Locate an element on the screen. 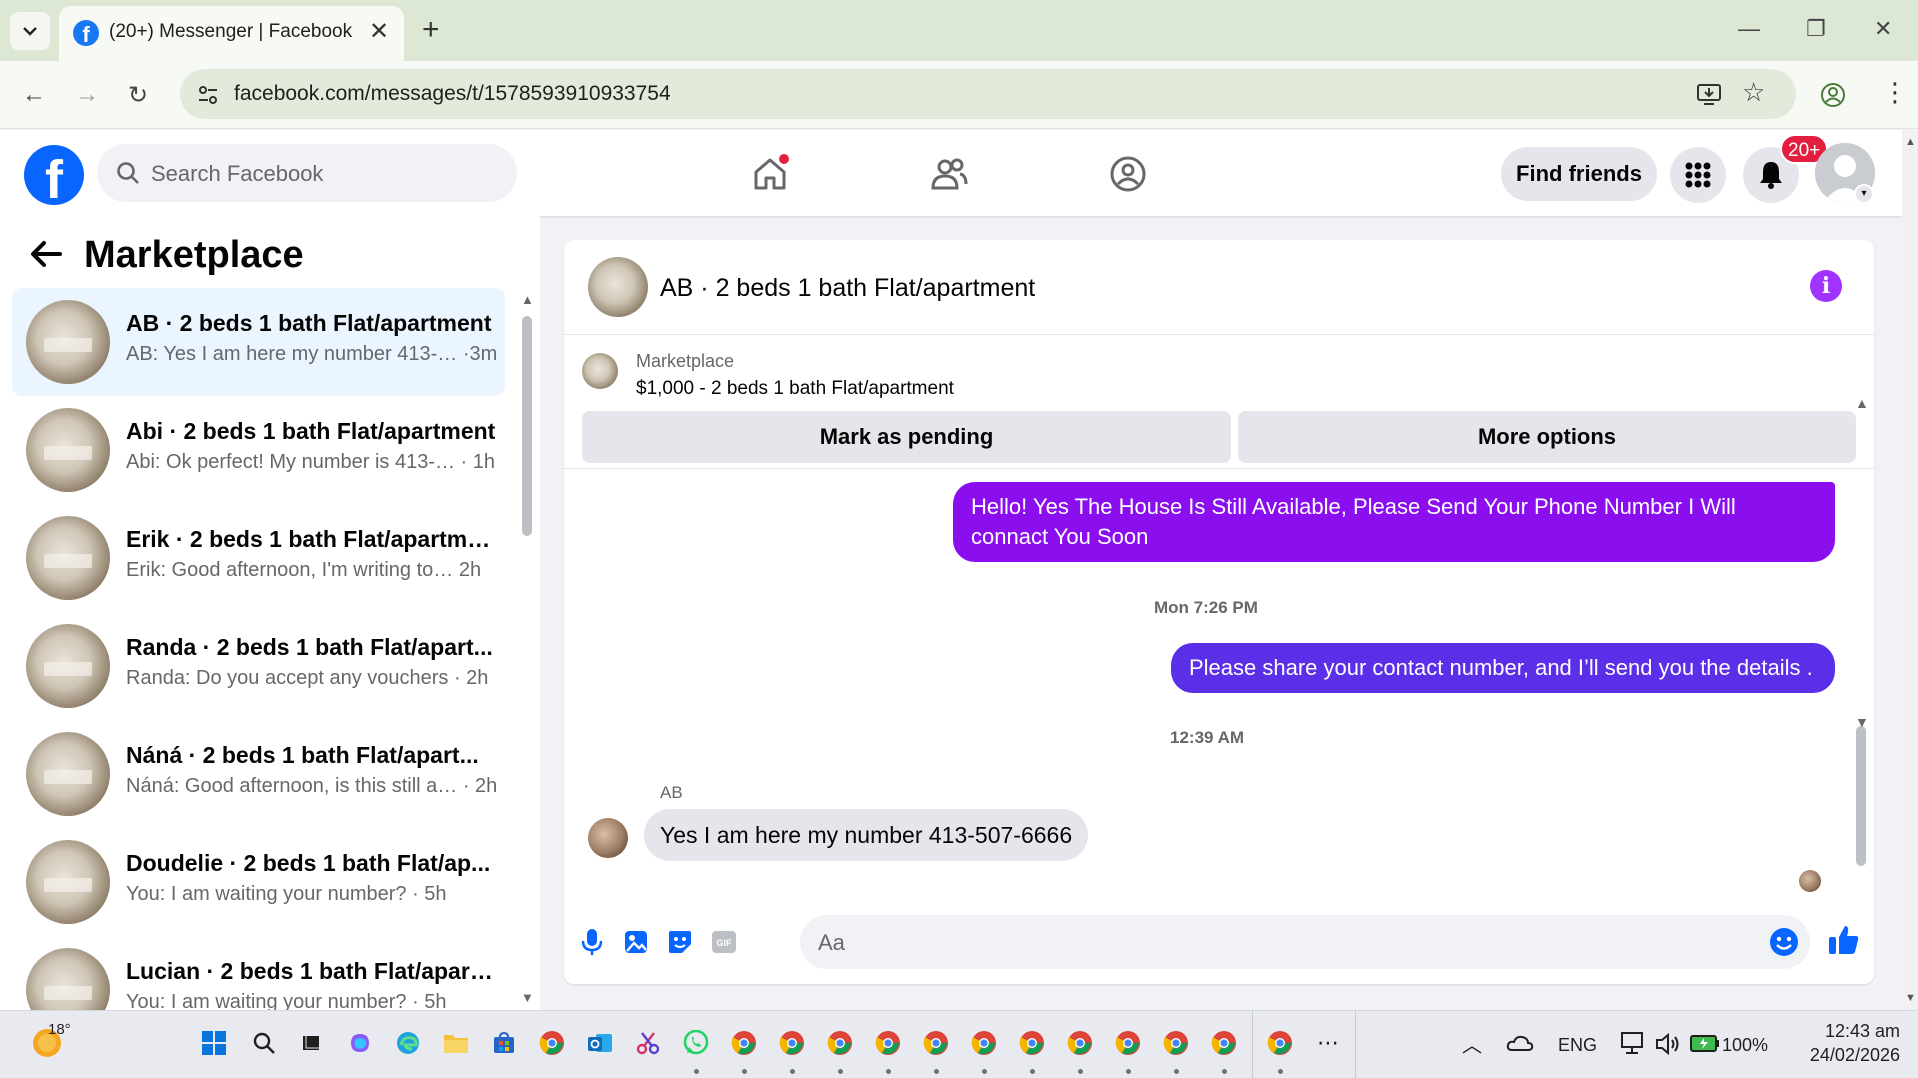 The height and width of the screenshot is (1078, 1918). minimize-icon: — is located at coordinates (1749, 29).